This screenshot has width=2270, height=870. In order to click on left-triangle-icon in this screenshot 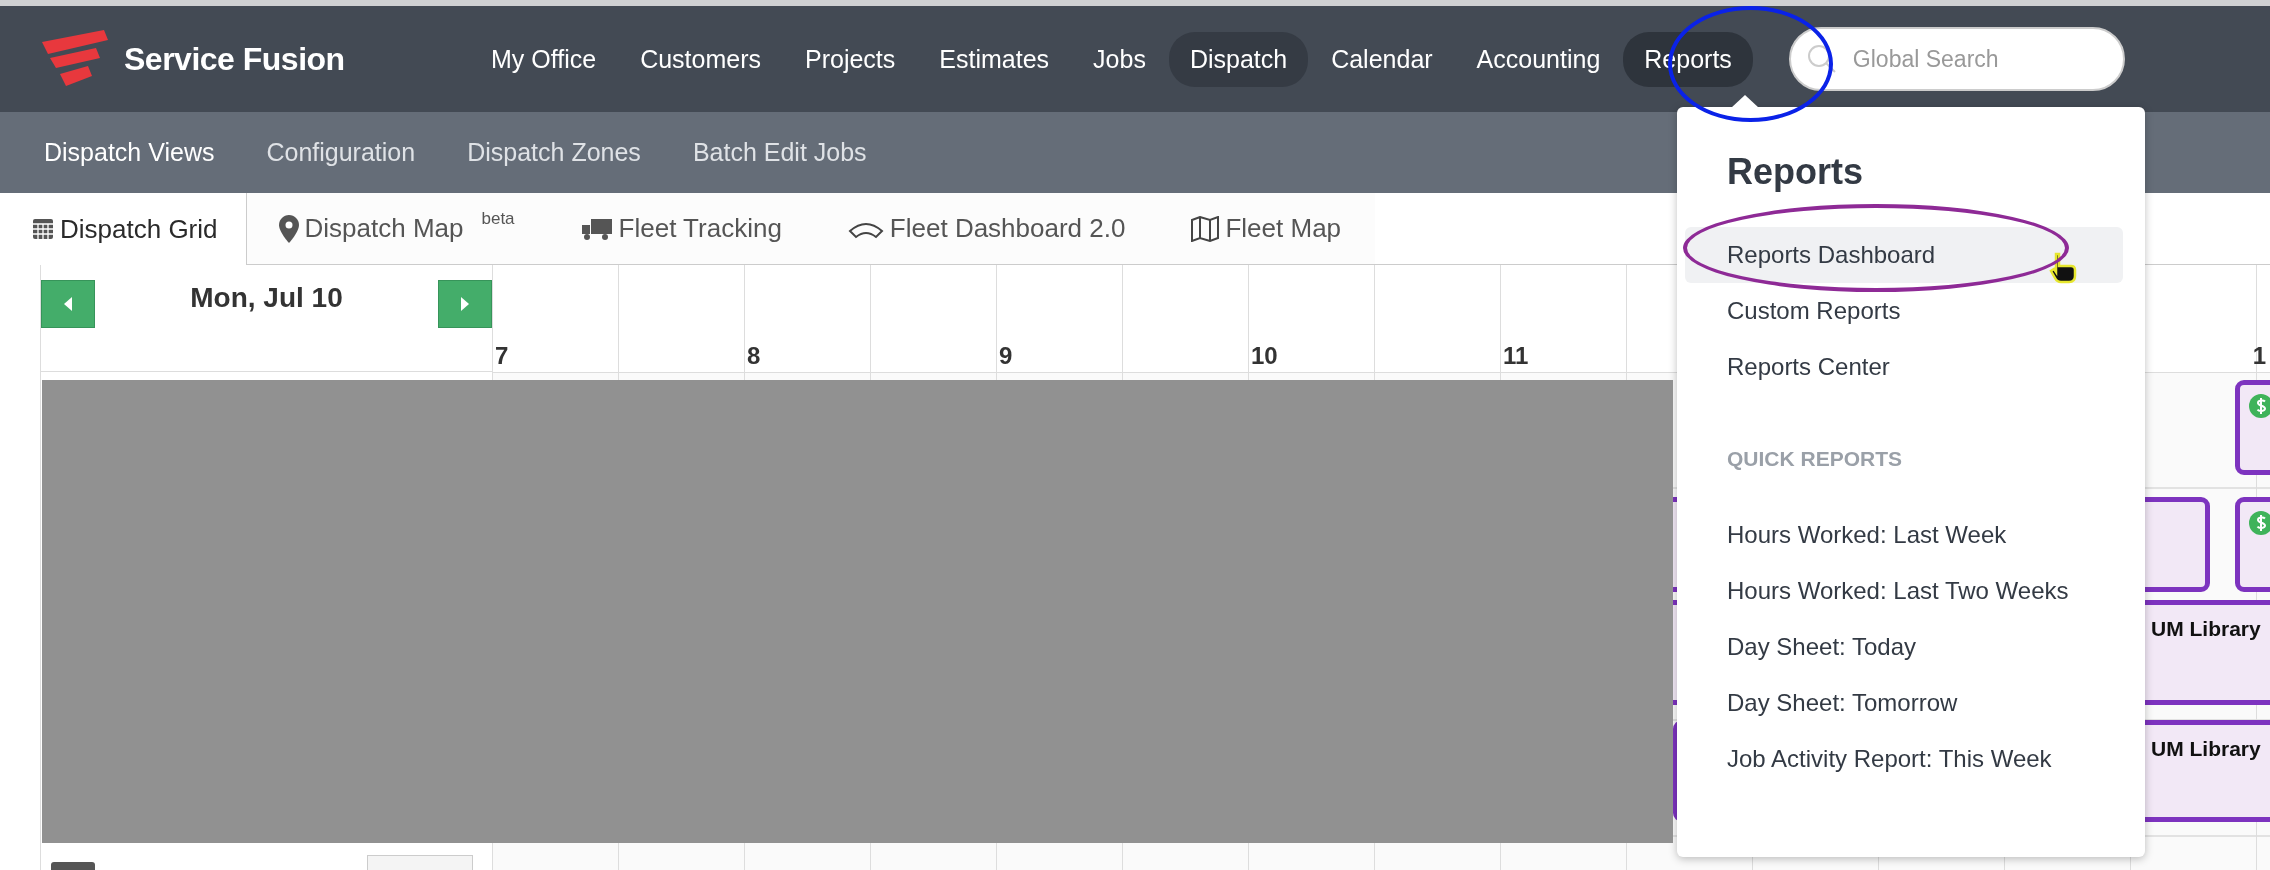, I will do `click(68, 304)`.